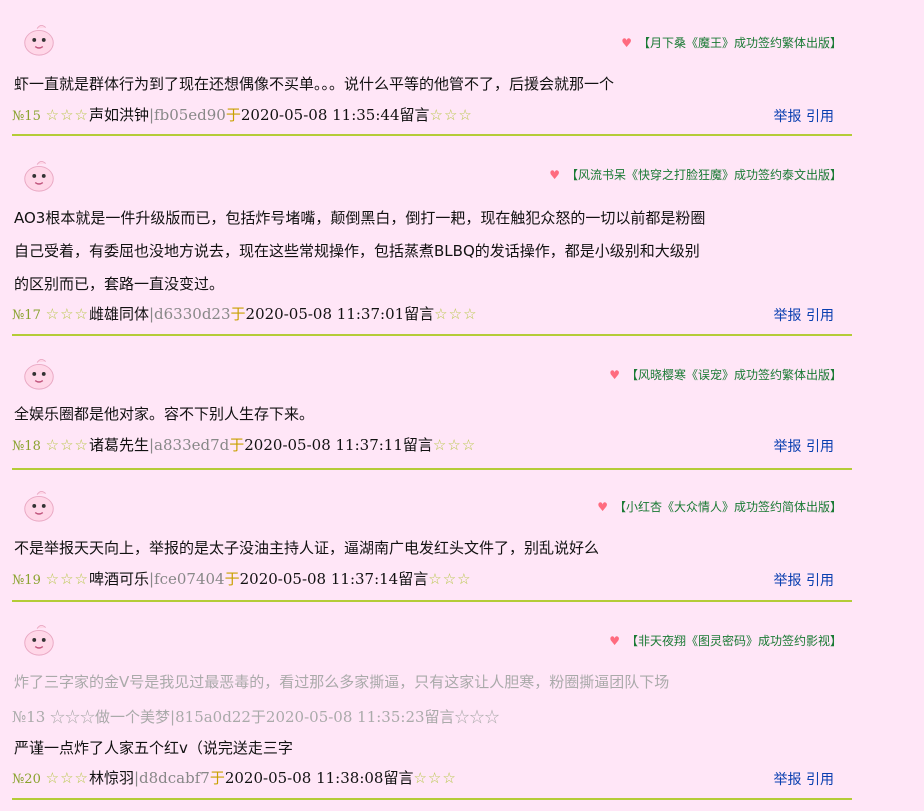 This screenshot has height=811, width=924. Describe the element at coordinates (118, 579) in the screenshot. I see `author-name: 啤酒可乐` at that location.